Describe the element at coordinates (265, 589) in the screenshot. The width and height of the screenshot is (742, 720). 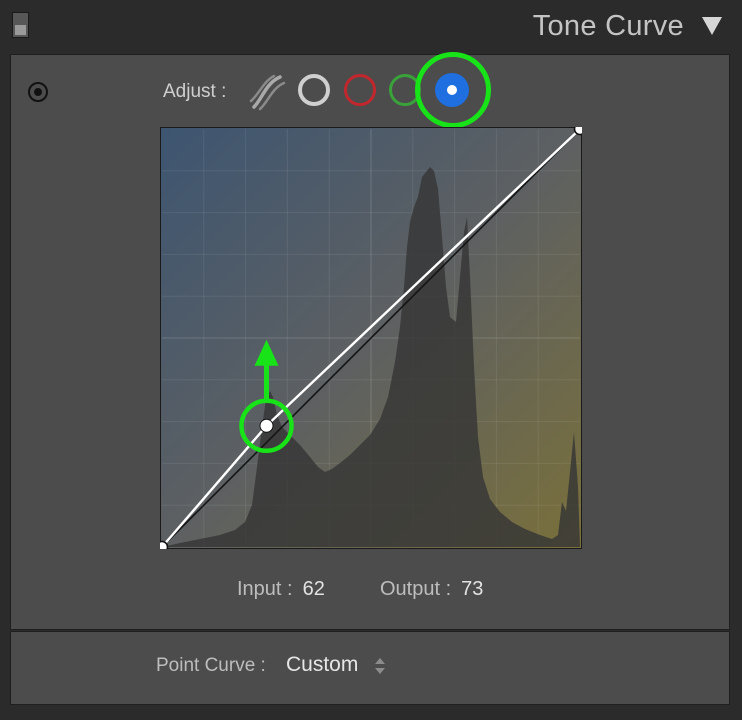
I see `input-label: Input :` at that location.